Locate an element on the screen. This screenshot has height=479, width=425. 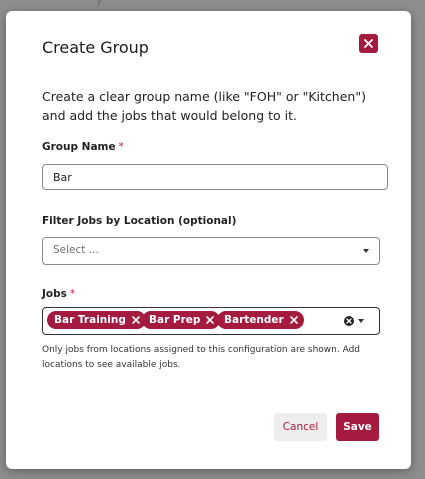
job-chip-label: Bar Training is located at coordinates (90, 320).